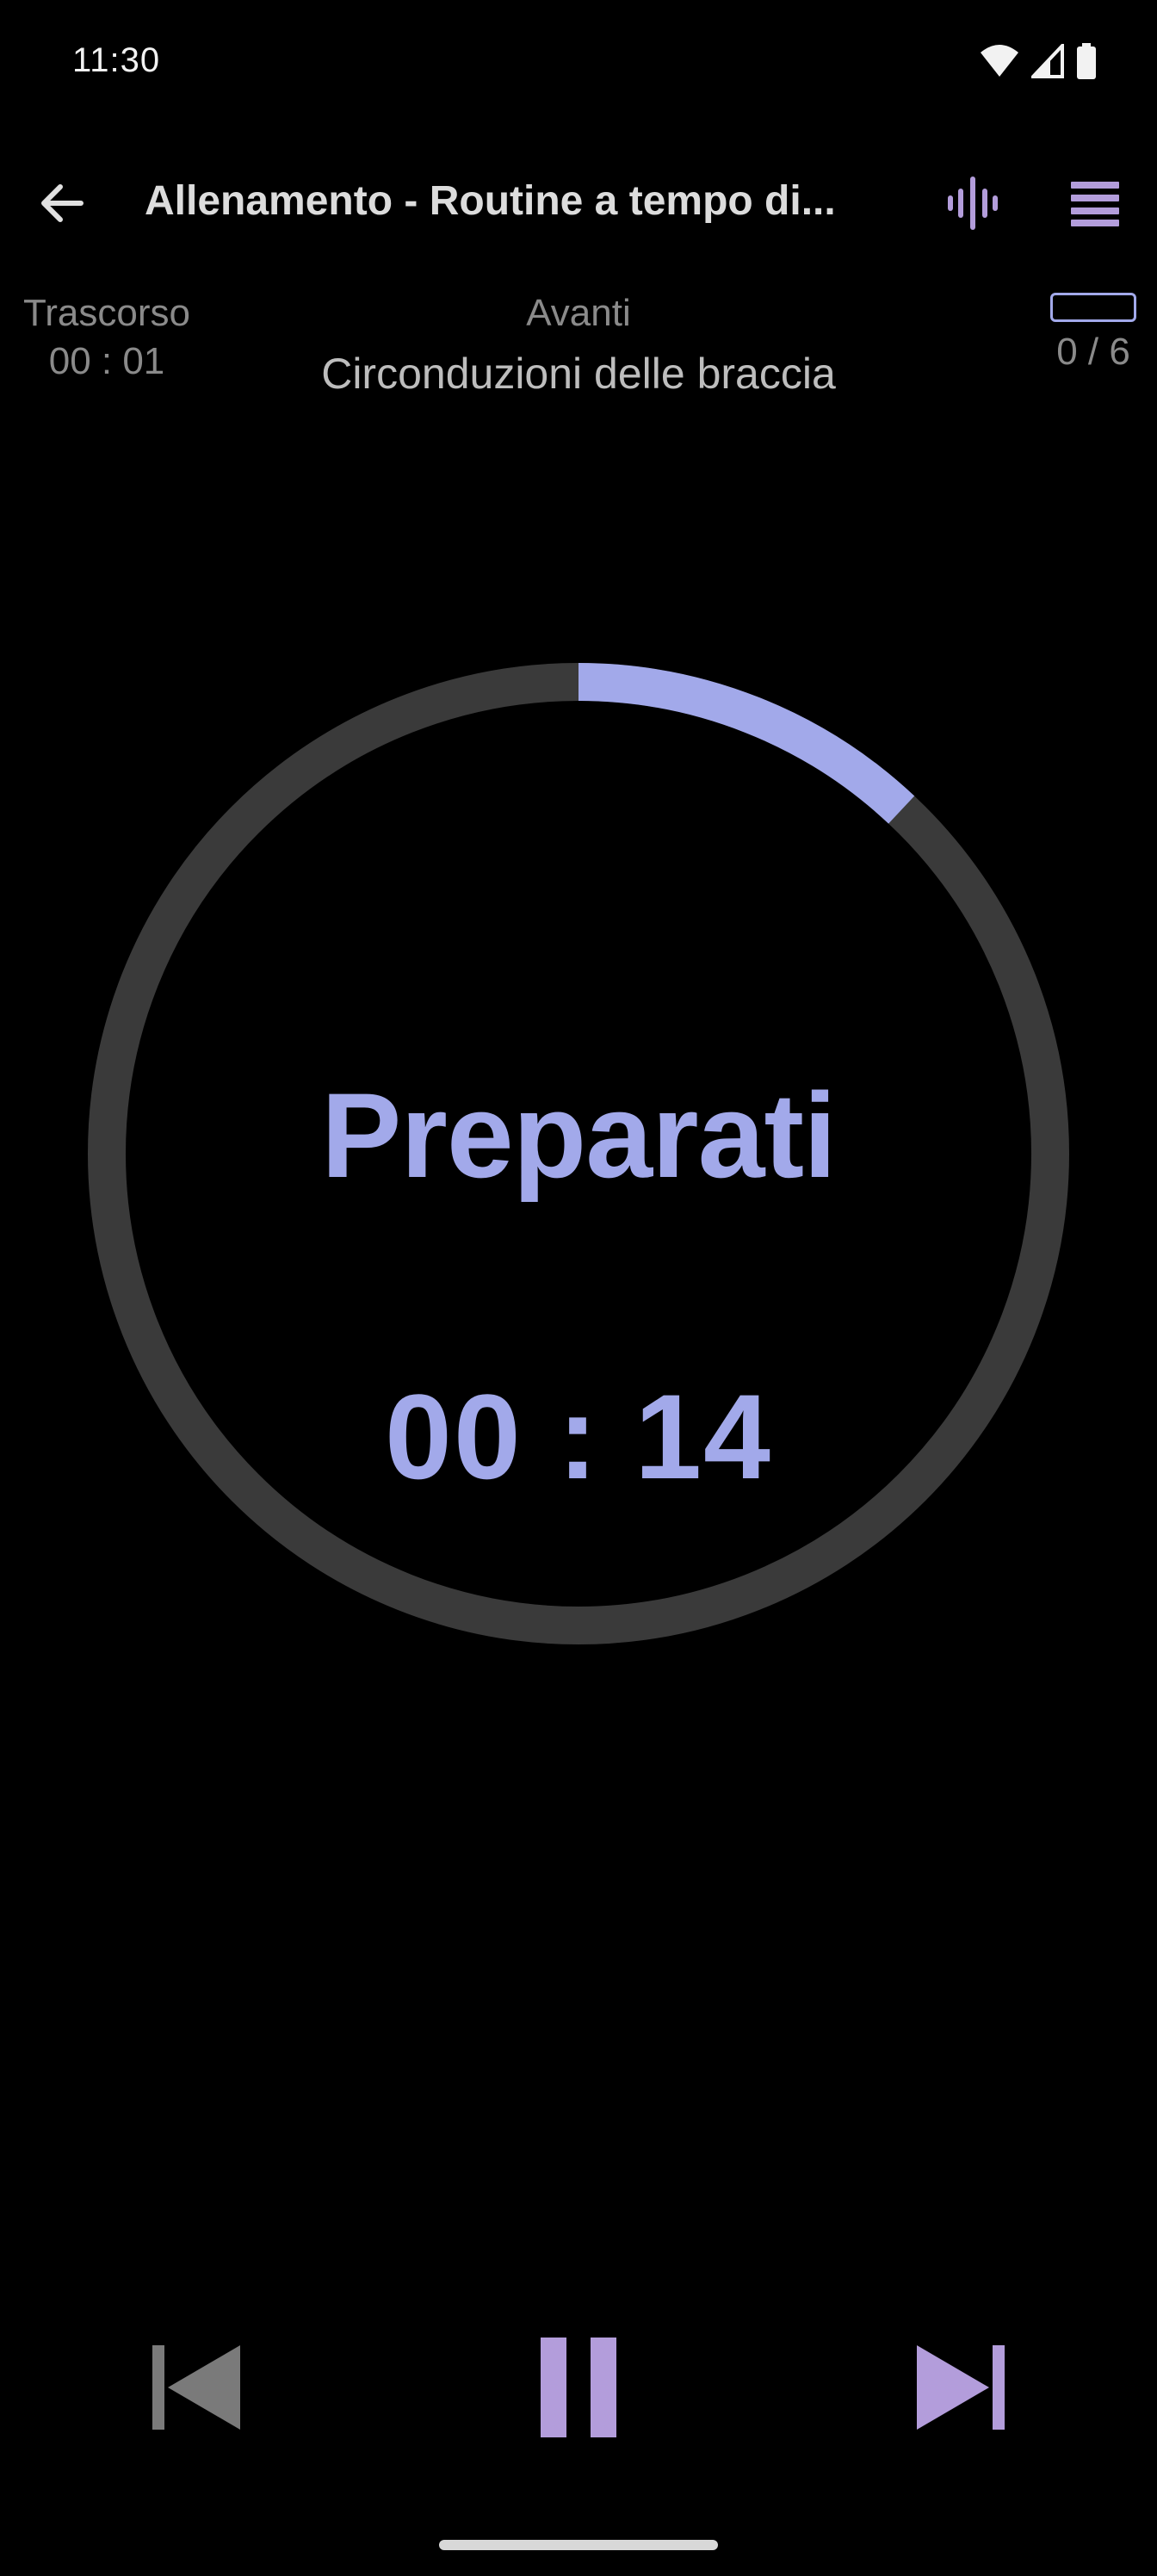 The image size is (1157, 2576). I want to click on playback-controls, so click(579, 2389).